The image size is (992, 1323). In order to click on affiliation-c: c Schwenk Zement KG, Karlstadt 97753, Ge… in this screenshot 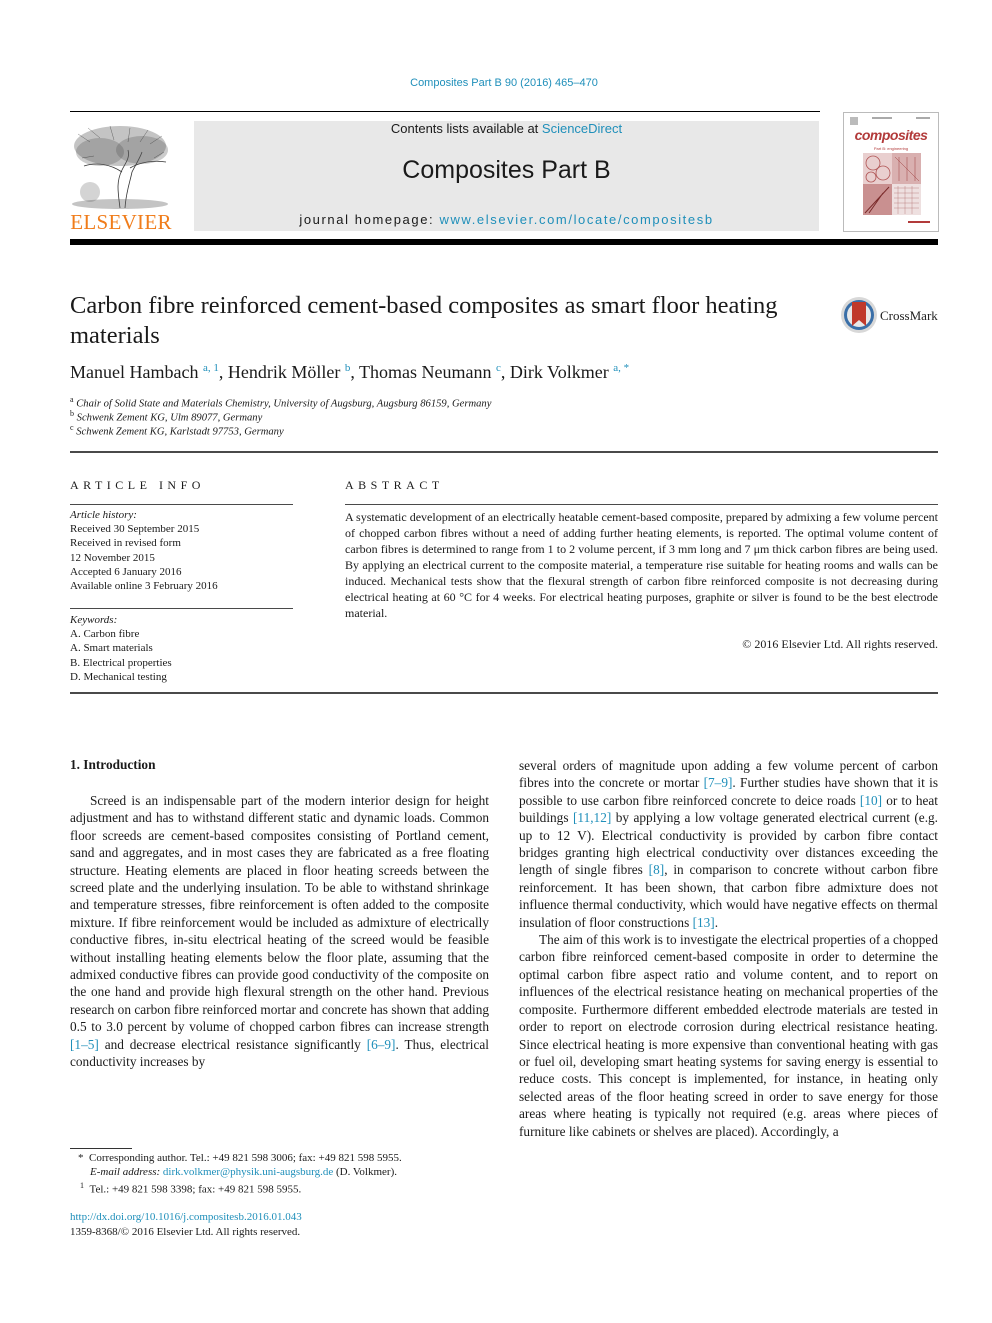, I will do `click(177, 430)`.